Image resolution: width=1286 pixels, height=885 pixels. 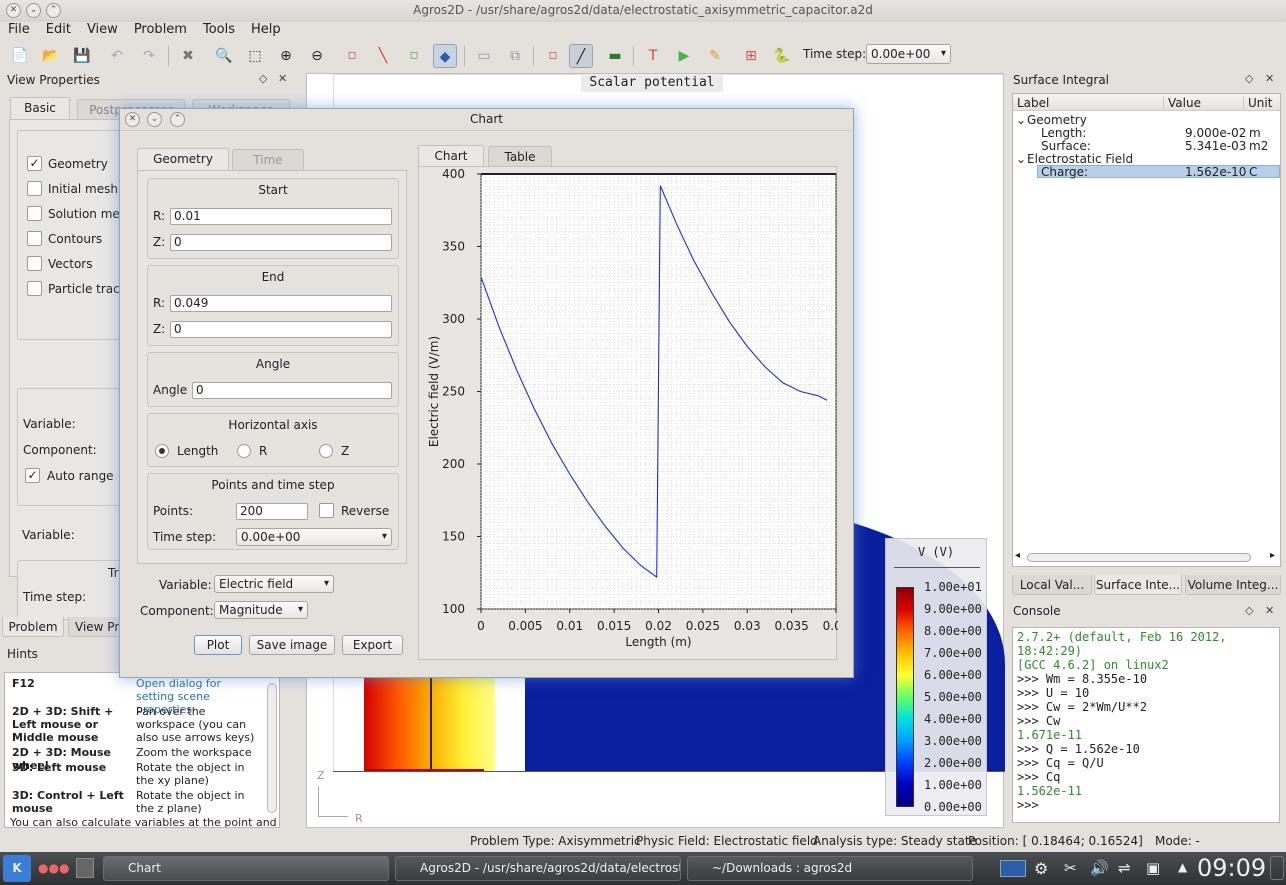 I want to click on scissors-icon: ✂, so click(x=1070, y=868).